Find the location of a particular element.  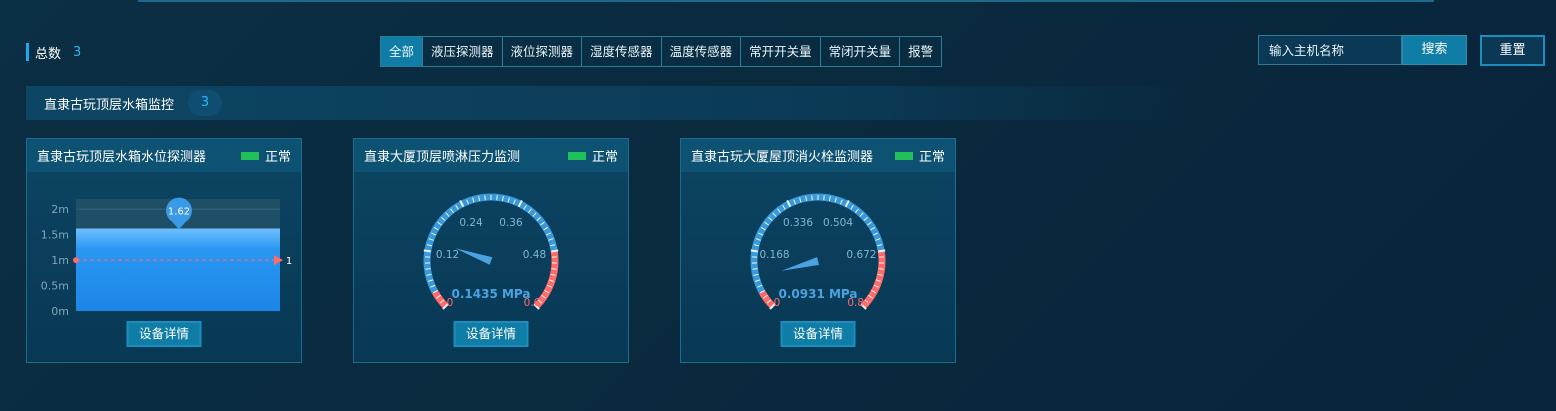

total-summary: 总数 3 is located at coordinates (53, 52).